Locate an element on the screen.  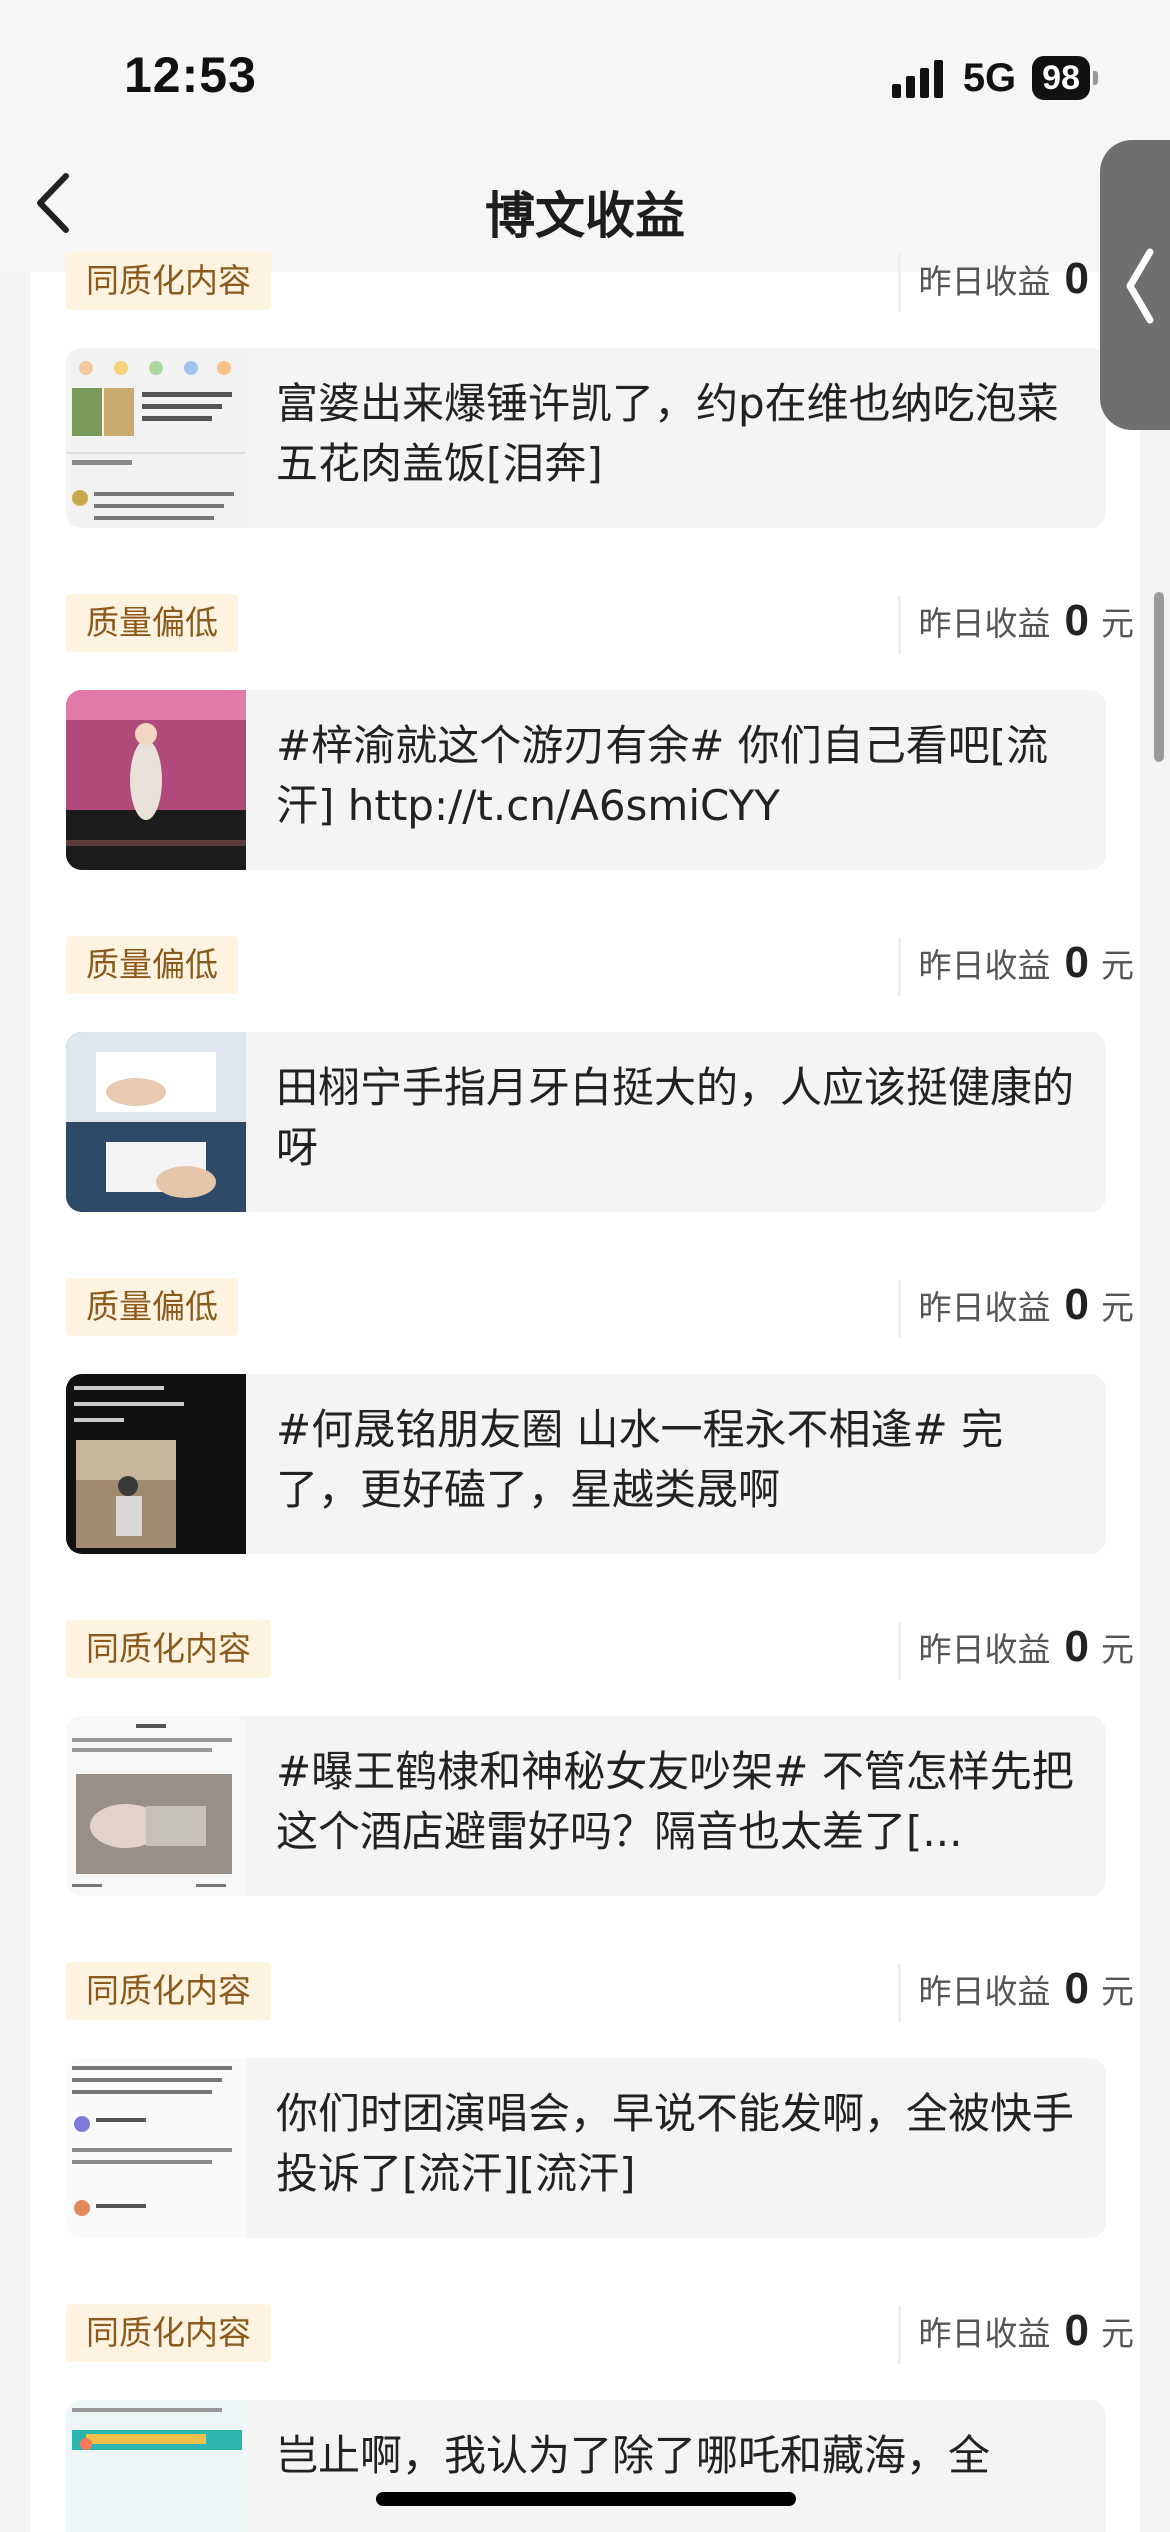
side-collapse-tab is located at coordinates (1135, 285).